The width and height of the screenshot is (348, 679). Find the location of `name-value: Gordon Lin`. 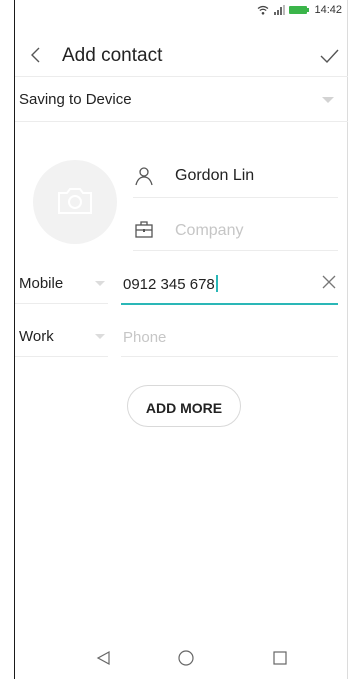

name-value: Gordon Lin is located at coordinates (215, 175).